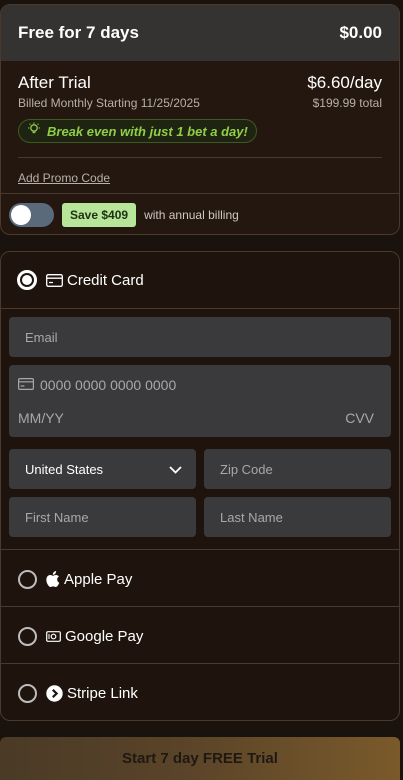  Describe the element at coordinates (359, 418) in the screenshot. I see `cvv-field: CVV` at that location.